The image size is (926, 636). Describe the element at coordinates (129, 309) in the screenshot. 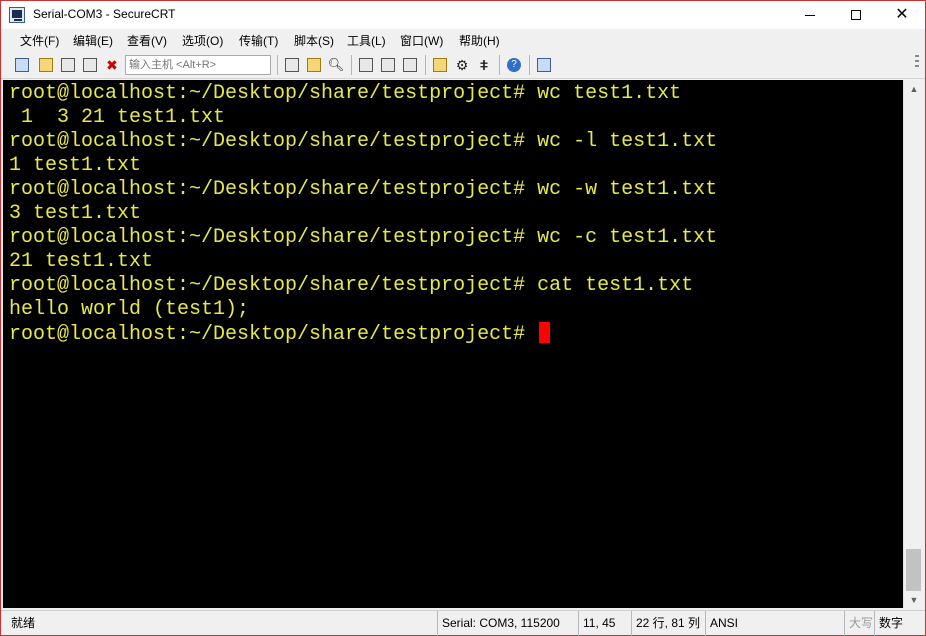

I see `terminal-line: hello world (test1);` at that location.